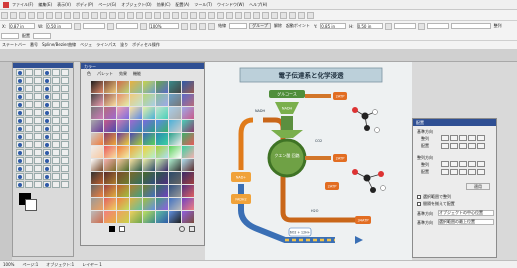 The width and height of the screenshot is (517, 268). What do you see at coordinates (283, 15) in the screenshot?
I see `stroke-icon` at bounding box center [283, 15].